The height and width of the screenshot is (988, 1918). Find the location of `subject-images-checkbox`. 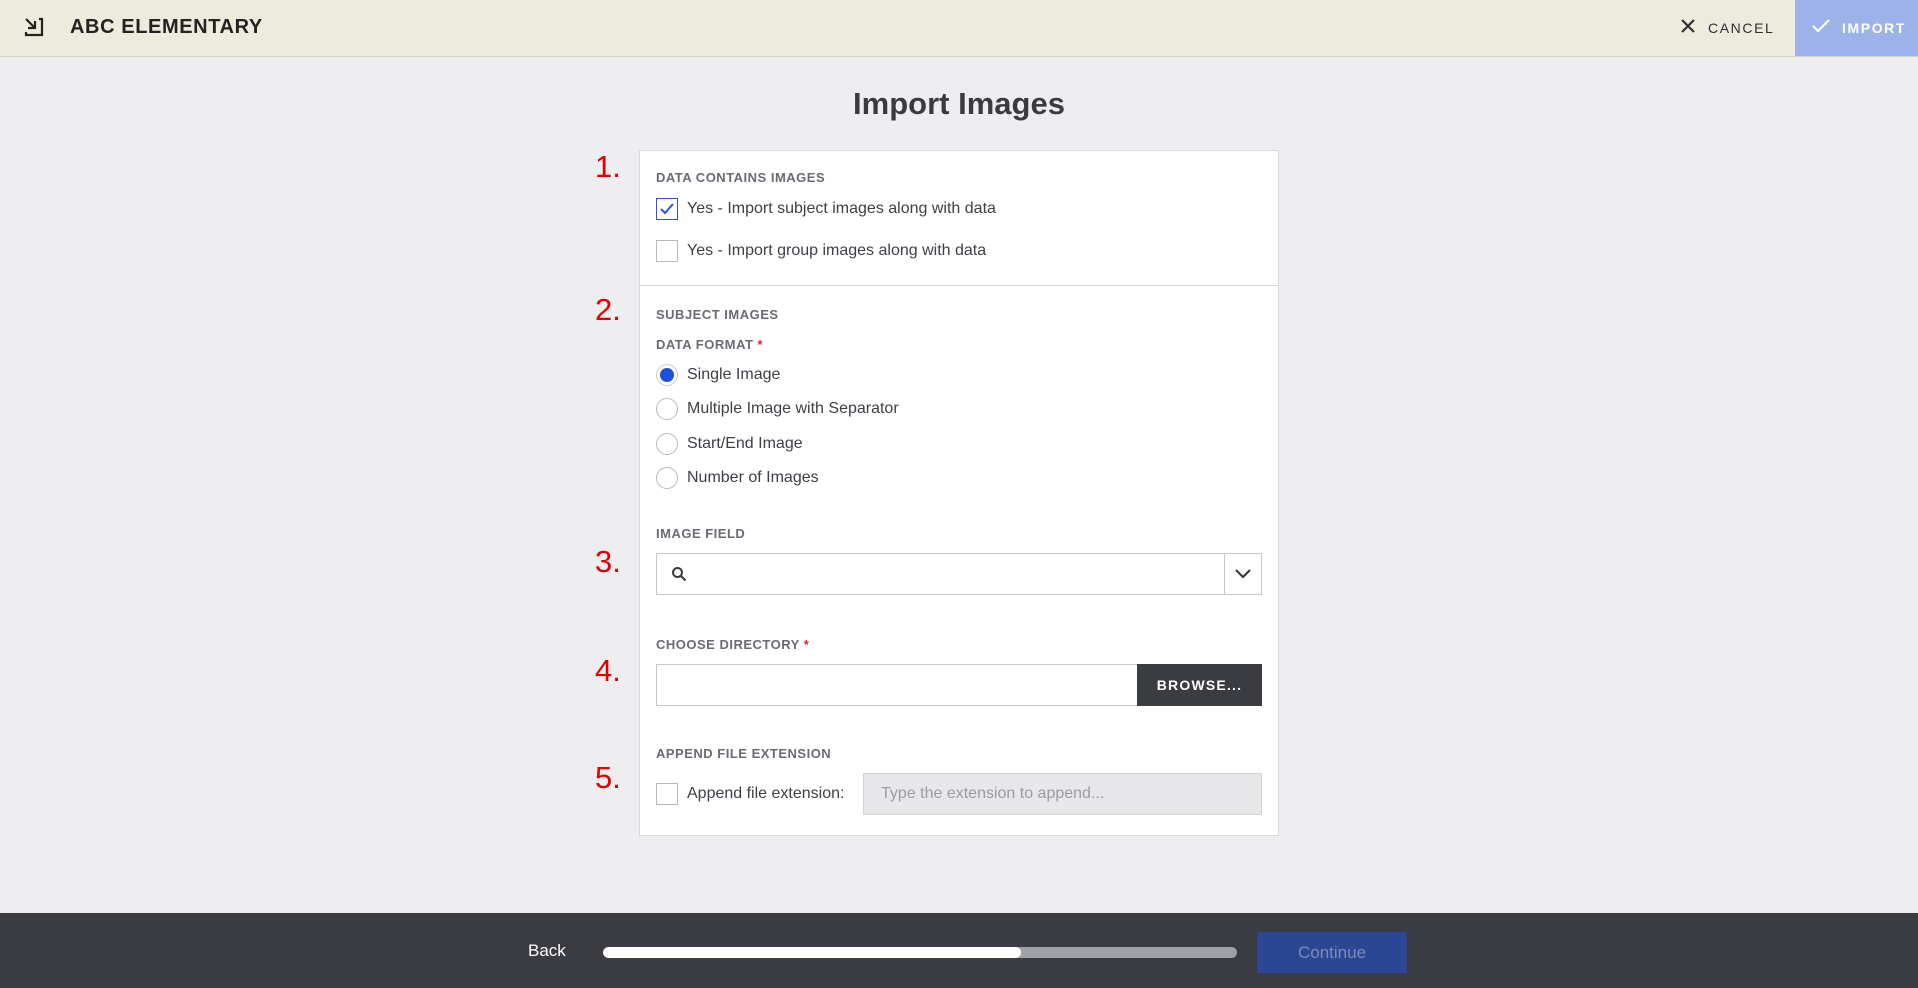

subject-images-checkbox is located at coordinates (667, 209).